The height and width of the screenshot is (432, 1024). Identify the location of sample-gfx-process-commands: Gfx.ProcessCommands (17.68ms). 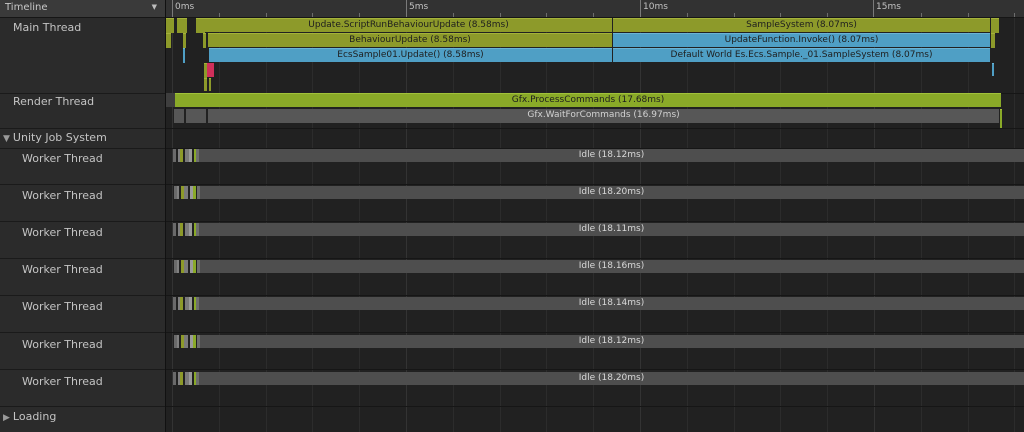
(588, 100).